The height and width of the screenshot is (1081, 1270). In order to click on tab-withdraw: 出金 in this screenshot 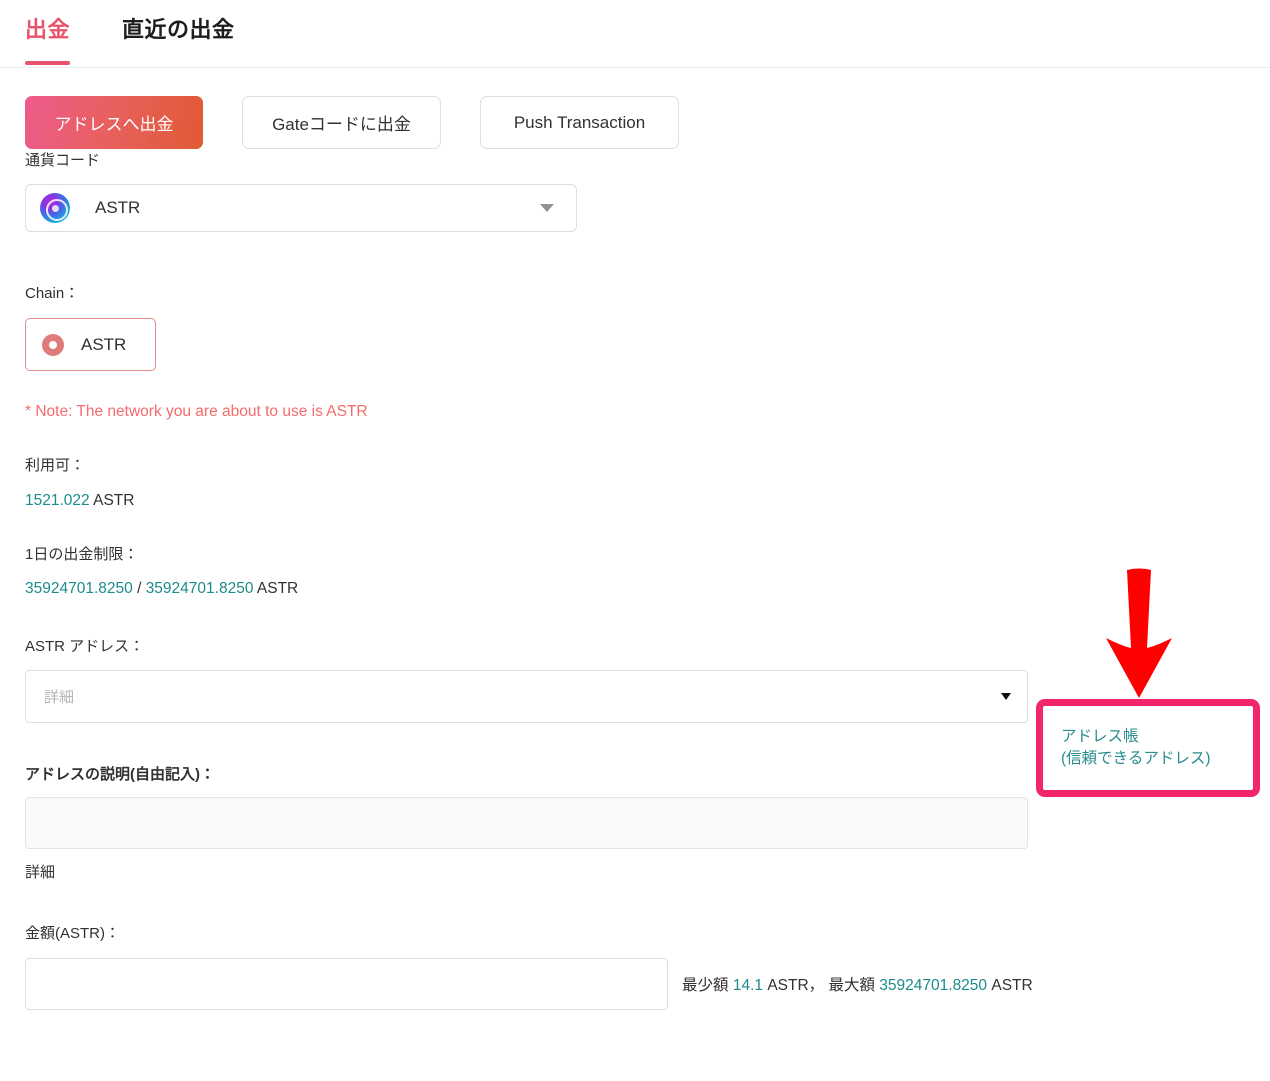, I will do `click(48, 32)`.